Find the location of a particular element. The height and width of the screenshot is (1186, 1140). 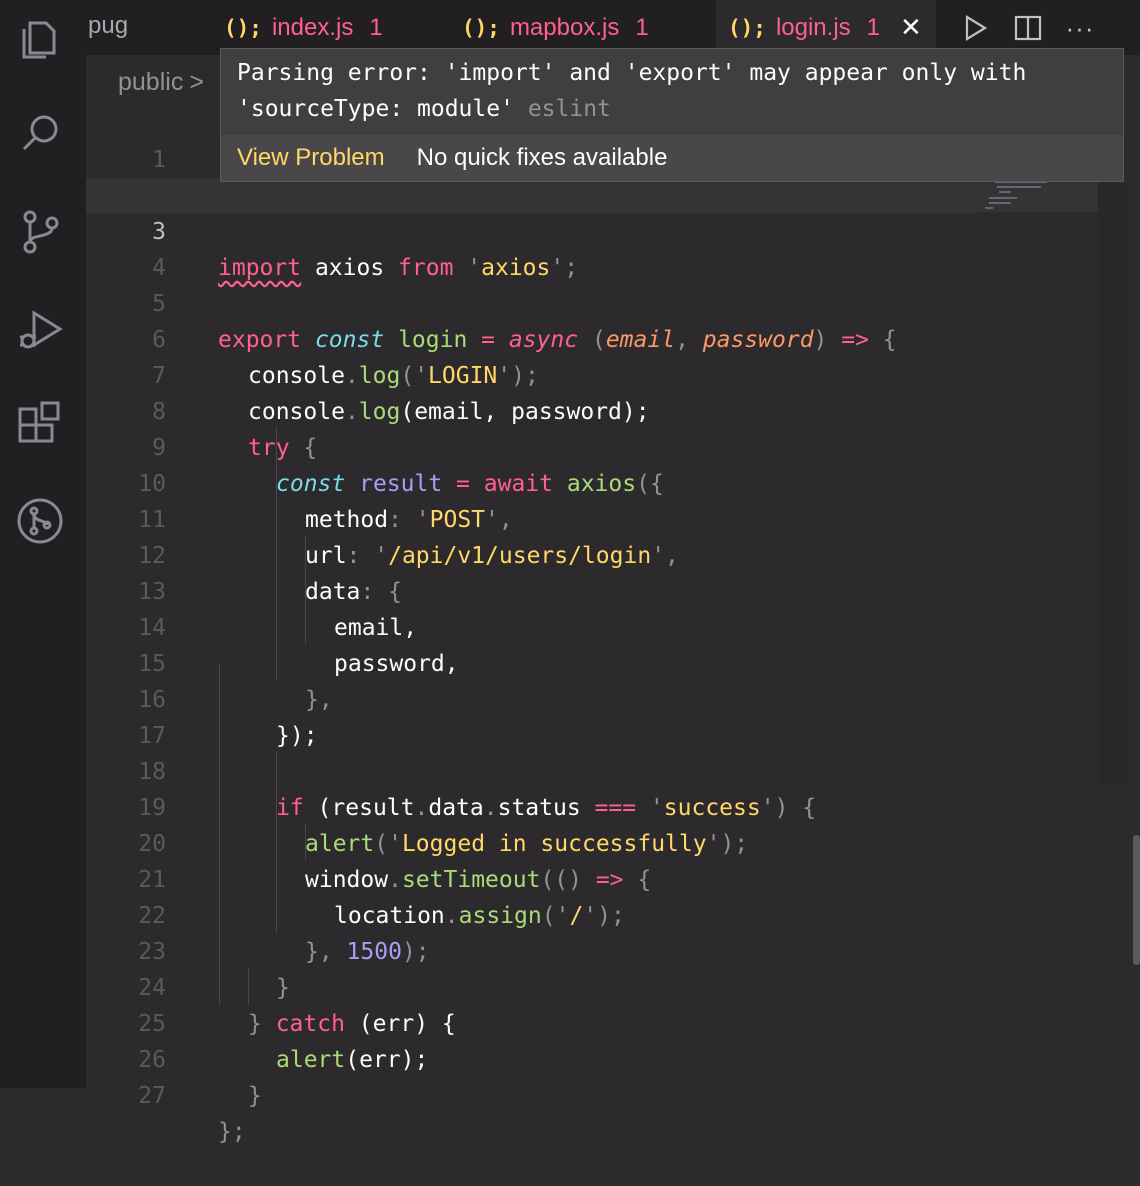

code-line: 11 url: '/api/v1/users/login', is located at coordinates (531, 517).